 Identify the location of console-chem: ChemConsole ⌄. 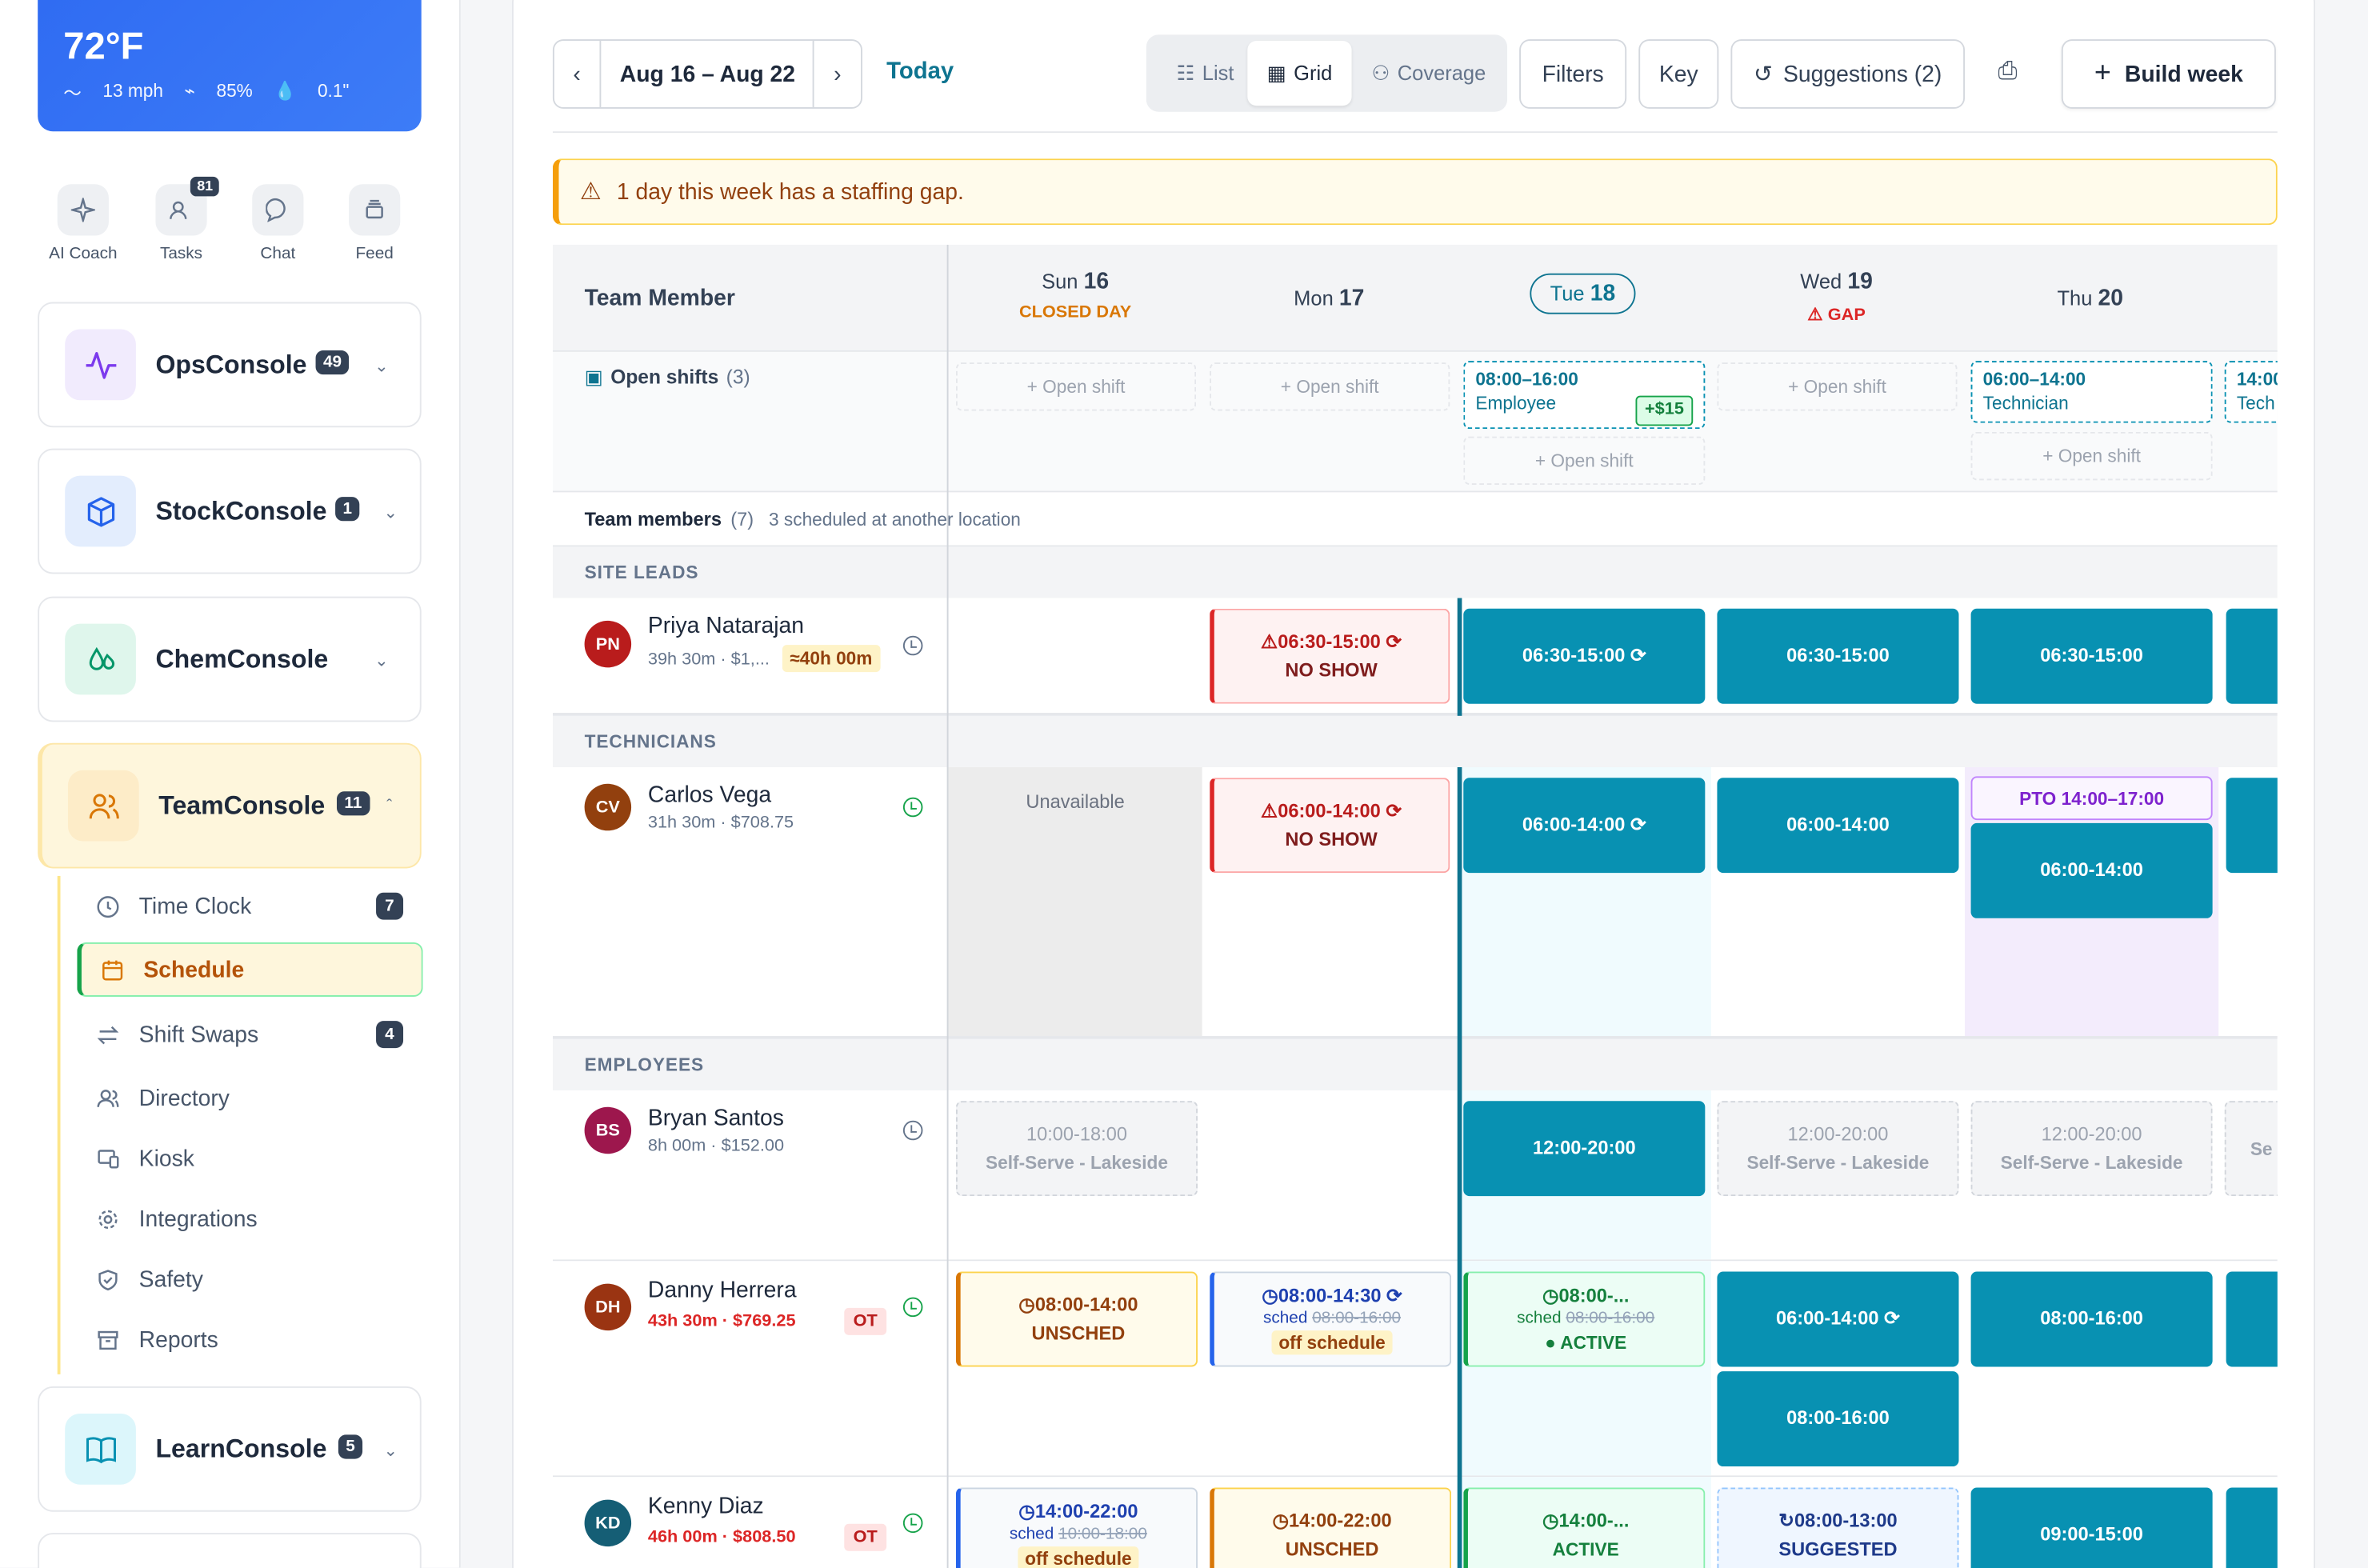
(230, 659).